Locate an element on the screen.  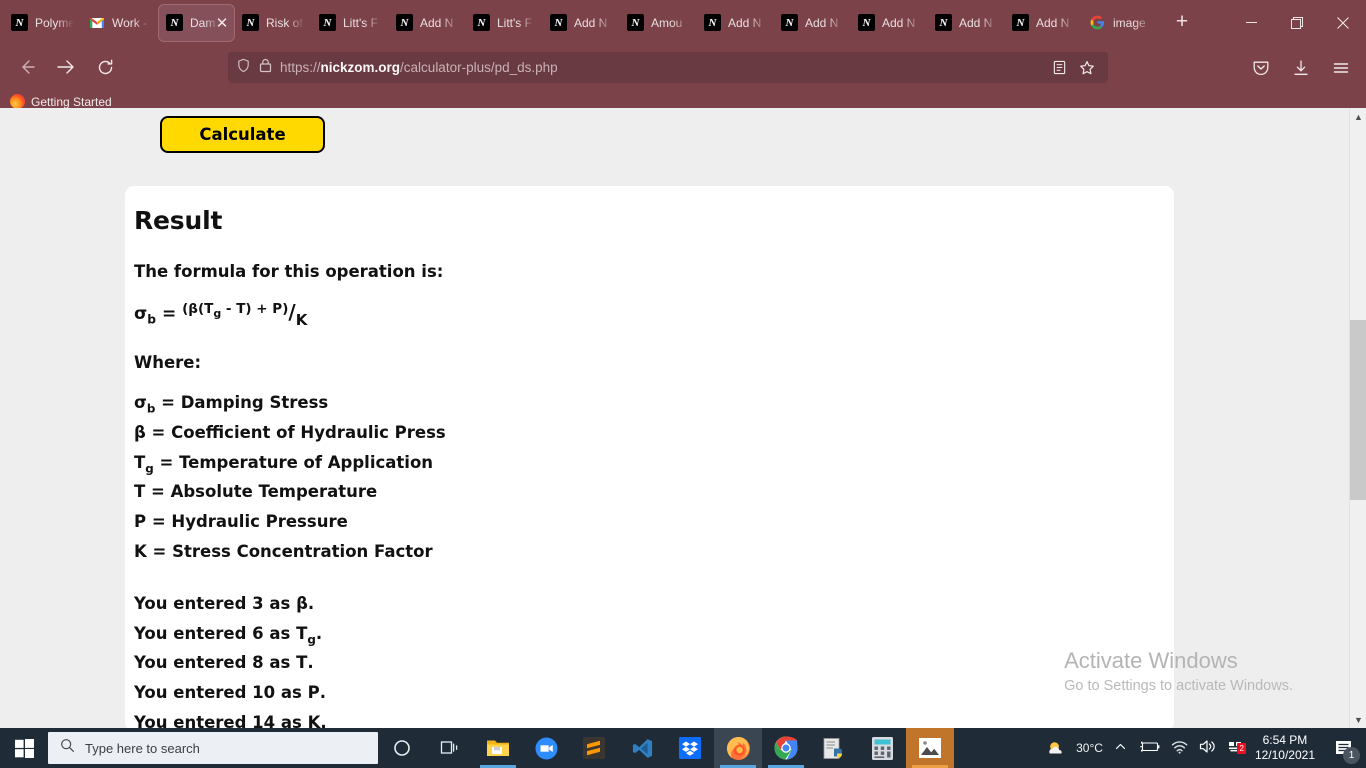
close-tab-icon: ✕ is located at coordinates (222, 23).